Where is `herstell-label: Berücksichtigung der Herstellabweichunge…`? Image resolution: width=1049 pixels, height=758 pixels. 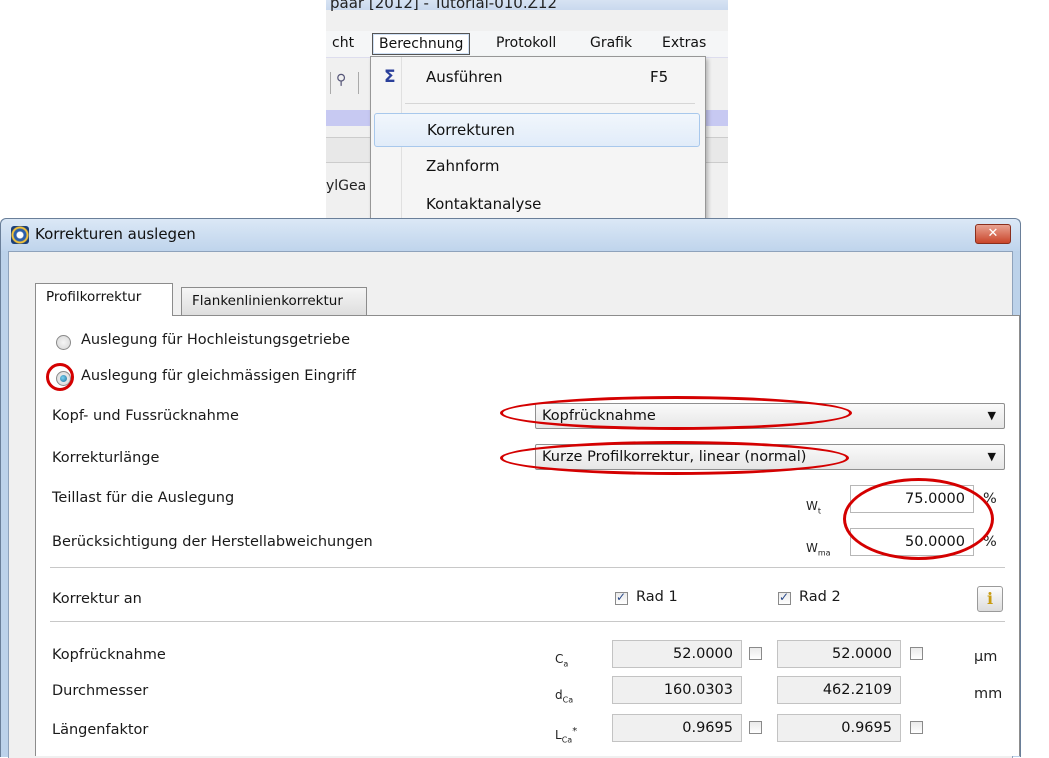
herstell-label: Berücksichtigung der Herstellabweichunge… is located at coordinates (212, 542).